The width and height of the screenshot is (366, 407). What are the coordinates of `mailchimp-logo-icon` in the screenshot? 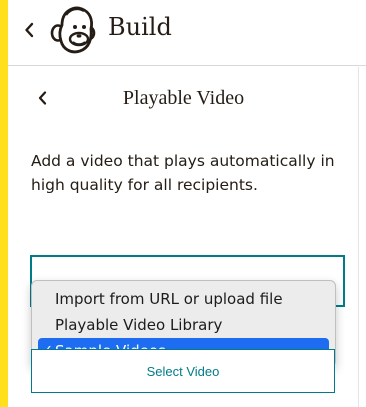 It's located at (74, 29).